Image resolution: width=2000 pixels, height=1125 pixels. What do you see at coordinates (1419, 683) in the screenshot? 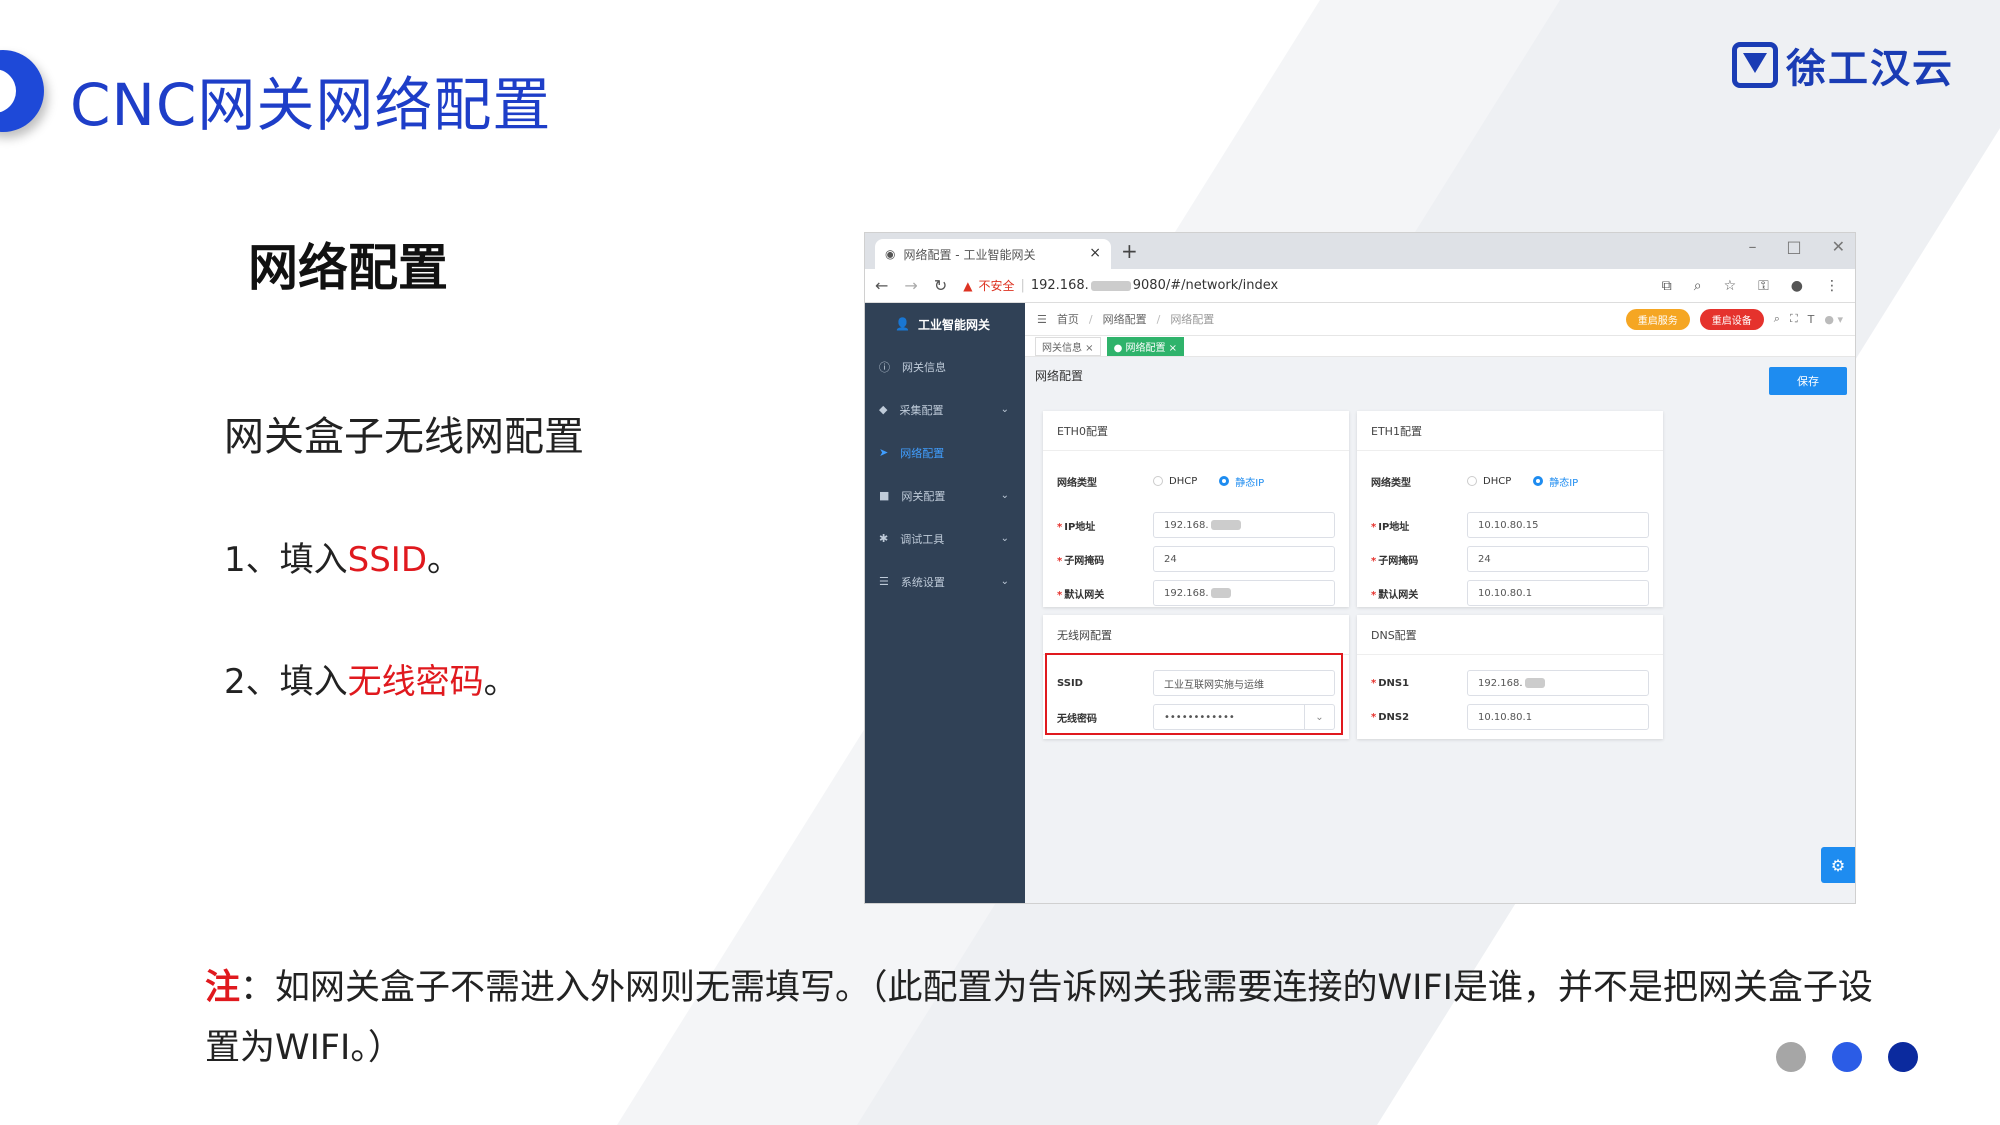
I see `field-label: * DNS1` at bounding box center [1419, 683].